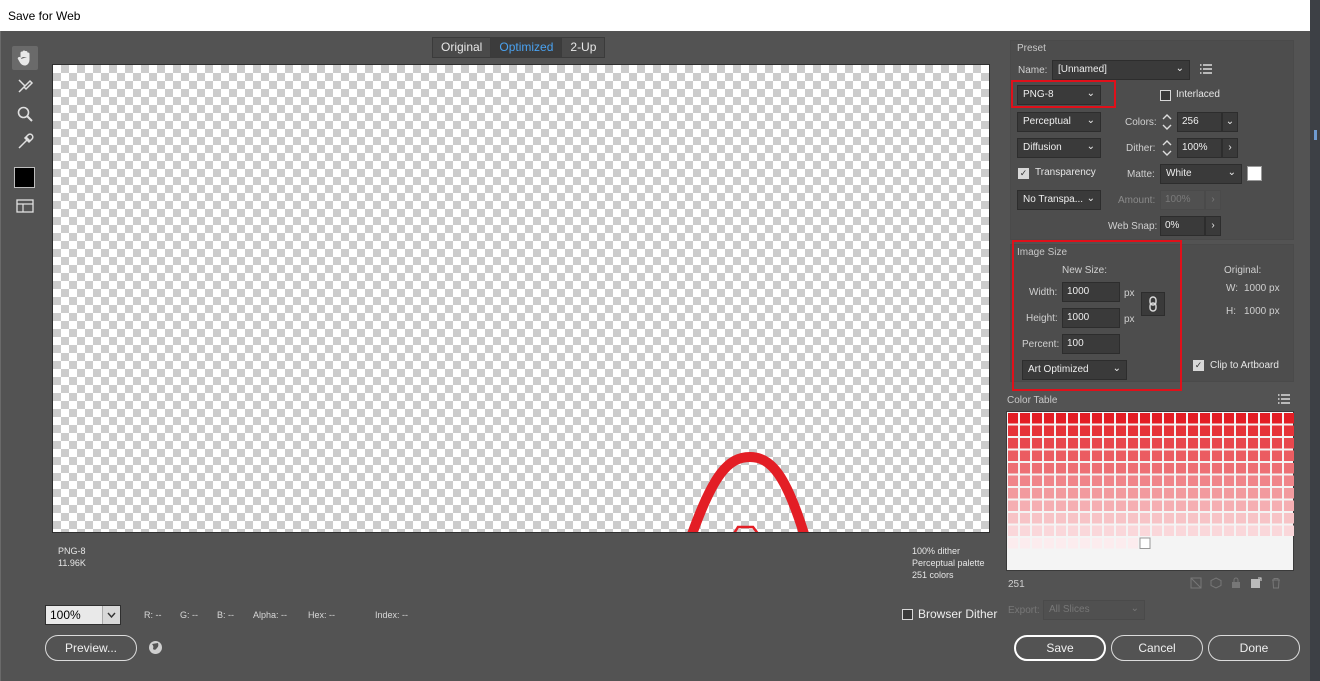 Image resolution: width=1320 pixels, height=681 pixels. Describe the element at coordinates (1213, 200) in the screenshot. I see `amount-slider-arrow-icon: ›` at that location.